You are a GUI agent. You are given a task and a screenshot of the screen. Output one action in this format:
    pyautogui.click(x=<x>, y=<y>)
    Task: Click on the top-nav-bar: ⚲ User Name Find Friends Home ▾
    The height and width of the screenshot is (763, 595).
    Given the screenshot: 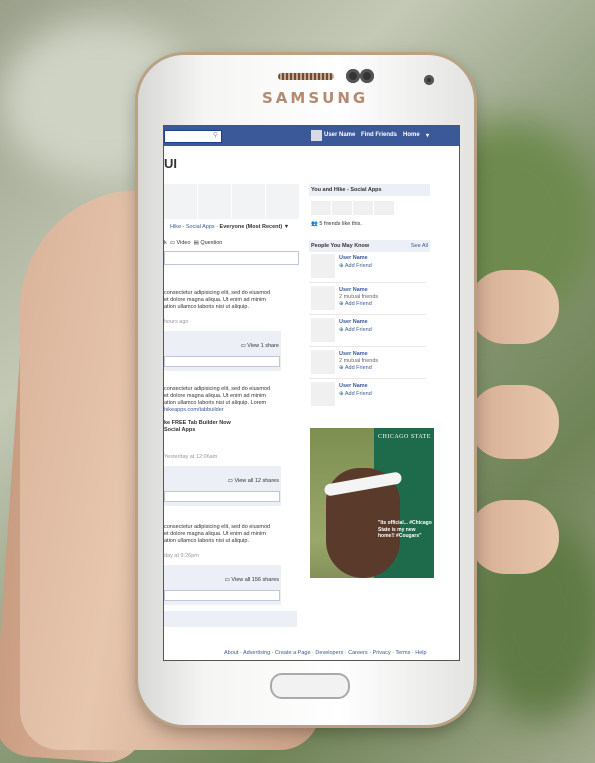 What is the action you would take?
    pyautogui.click(x=311, y=136)
    